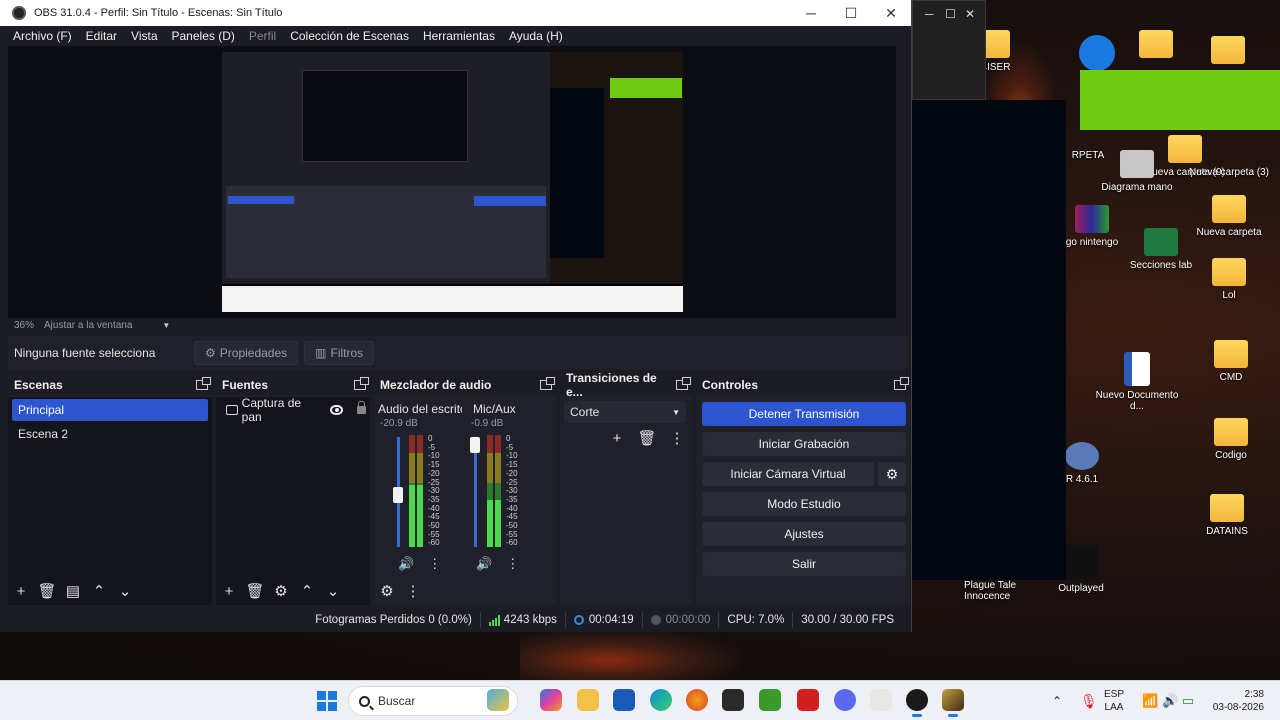  What do you see at coordinates (387, 591) in the screenshot?
I see `advanced-audio-gear-icon: ⚙` at bounding box center [387, 591].